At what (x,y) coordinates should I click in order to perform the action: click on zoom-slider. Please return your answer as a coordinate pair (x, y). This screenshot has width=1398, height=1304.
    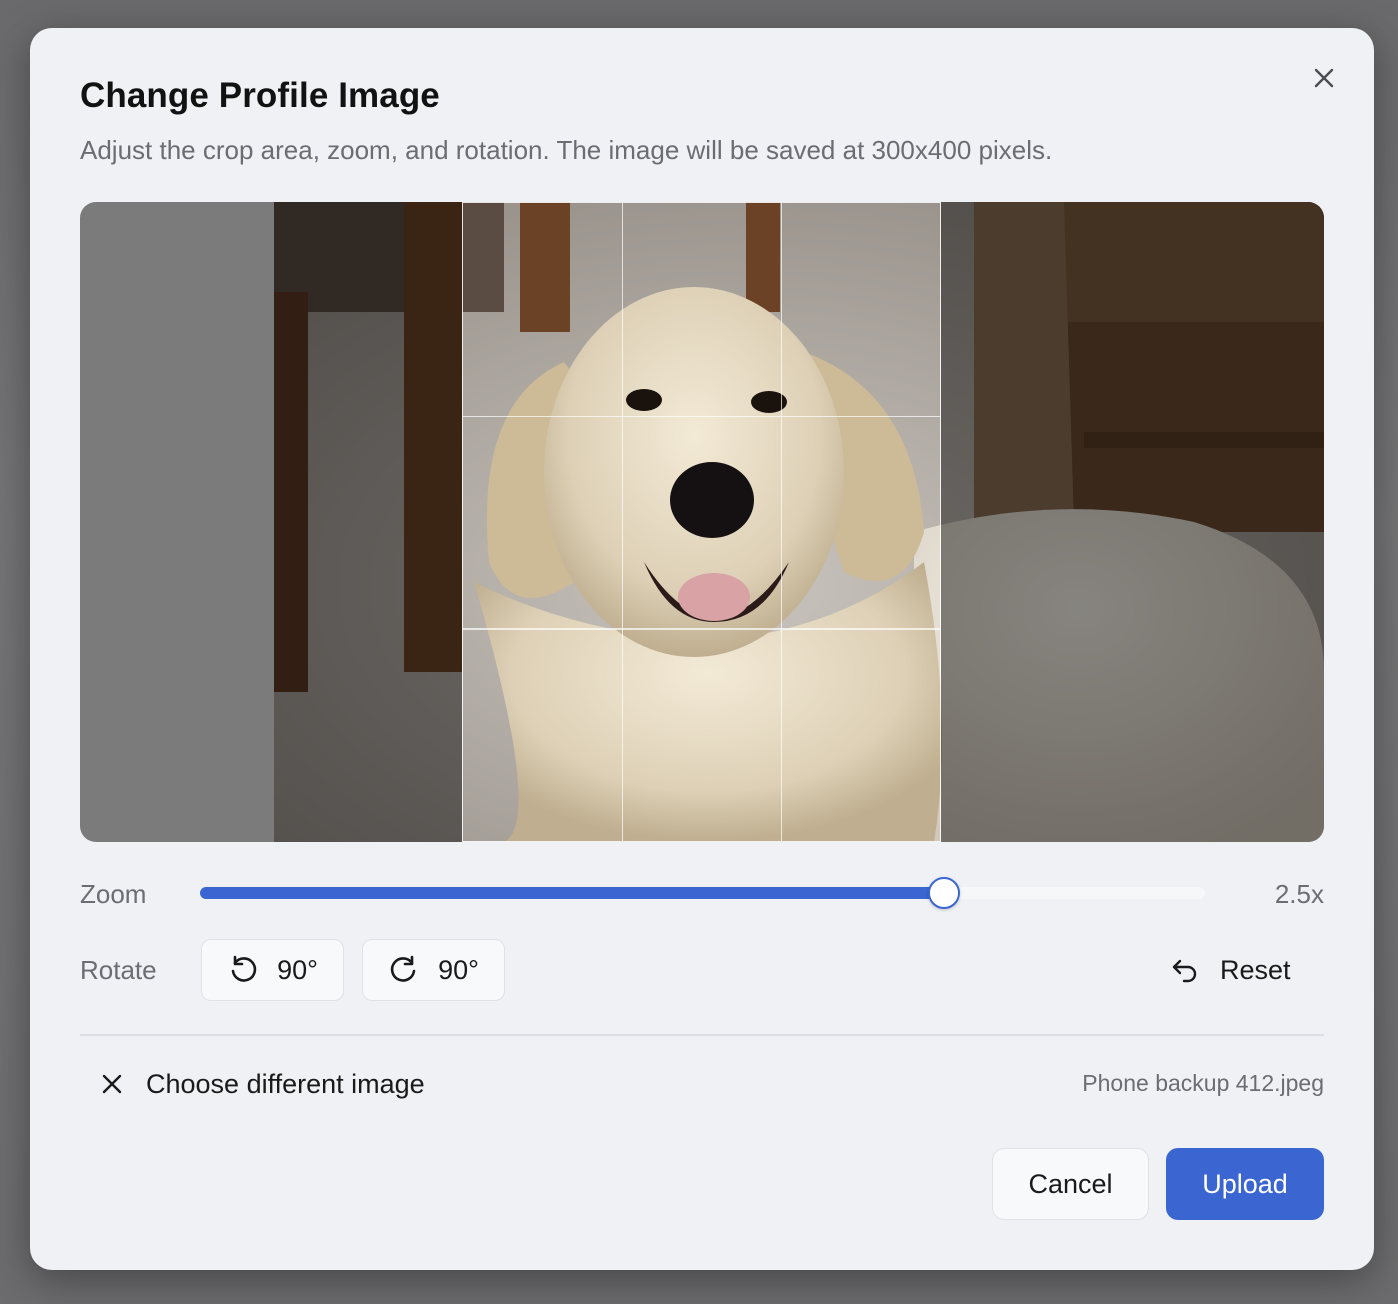
    Looking at the image, I should click on (702, 893).